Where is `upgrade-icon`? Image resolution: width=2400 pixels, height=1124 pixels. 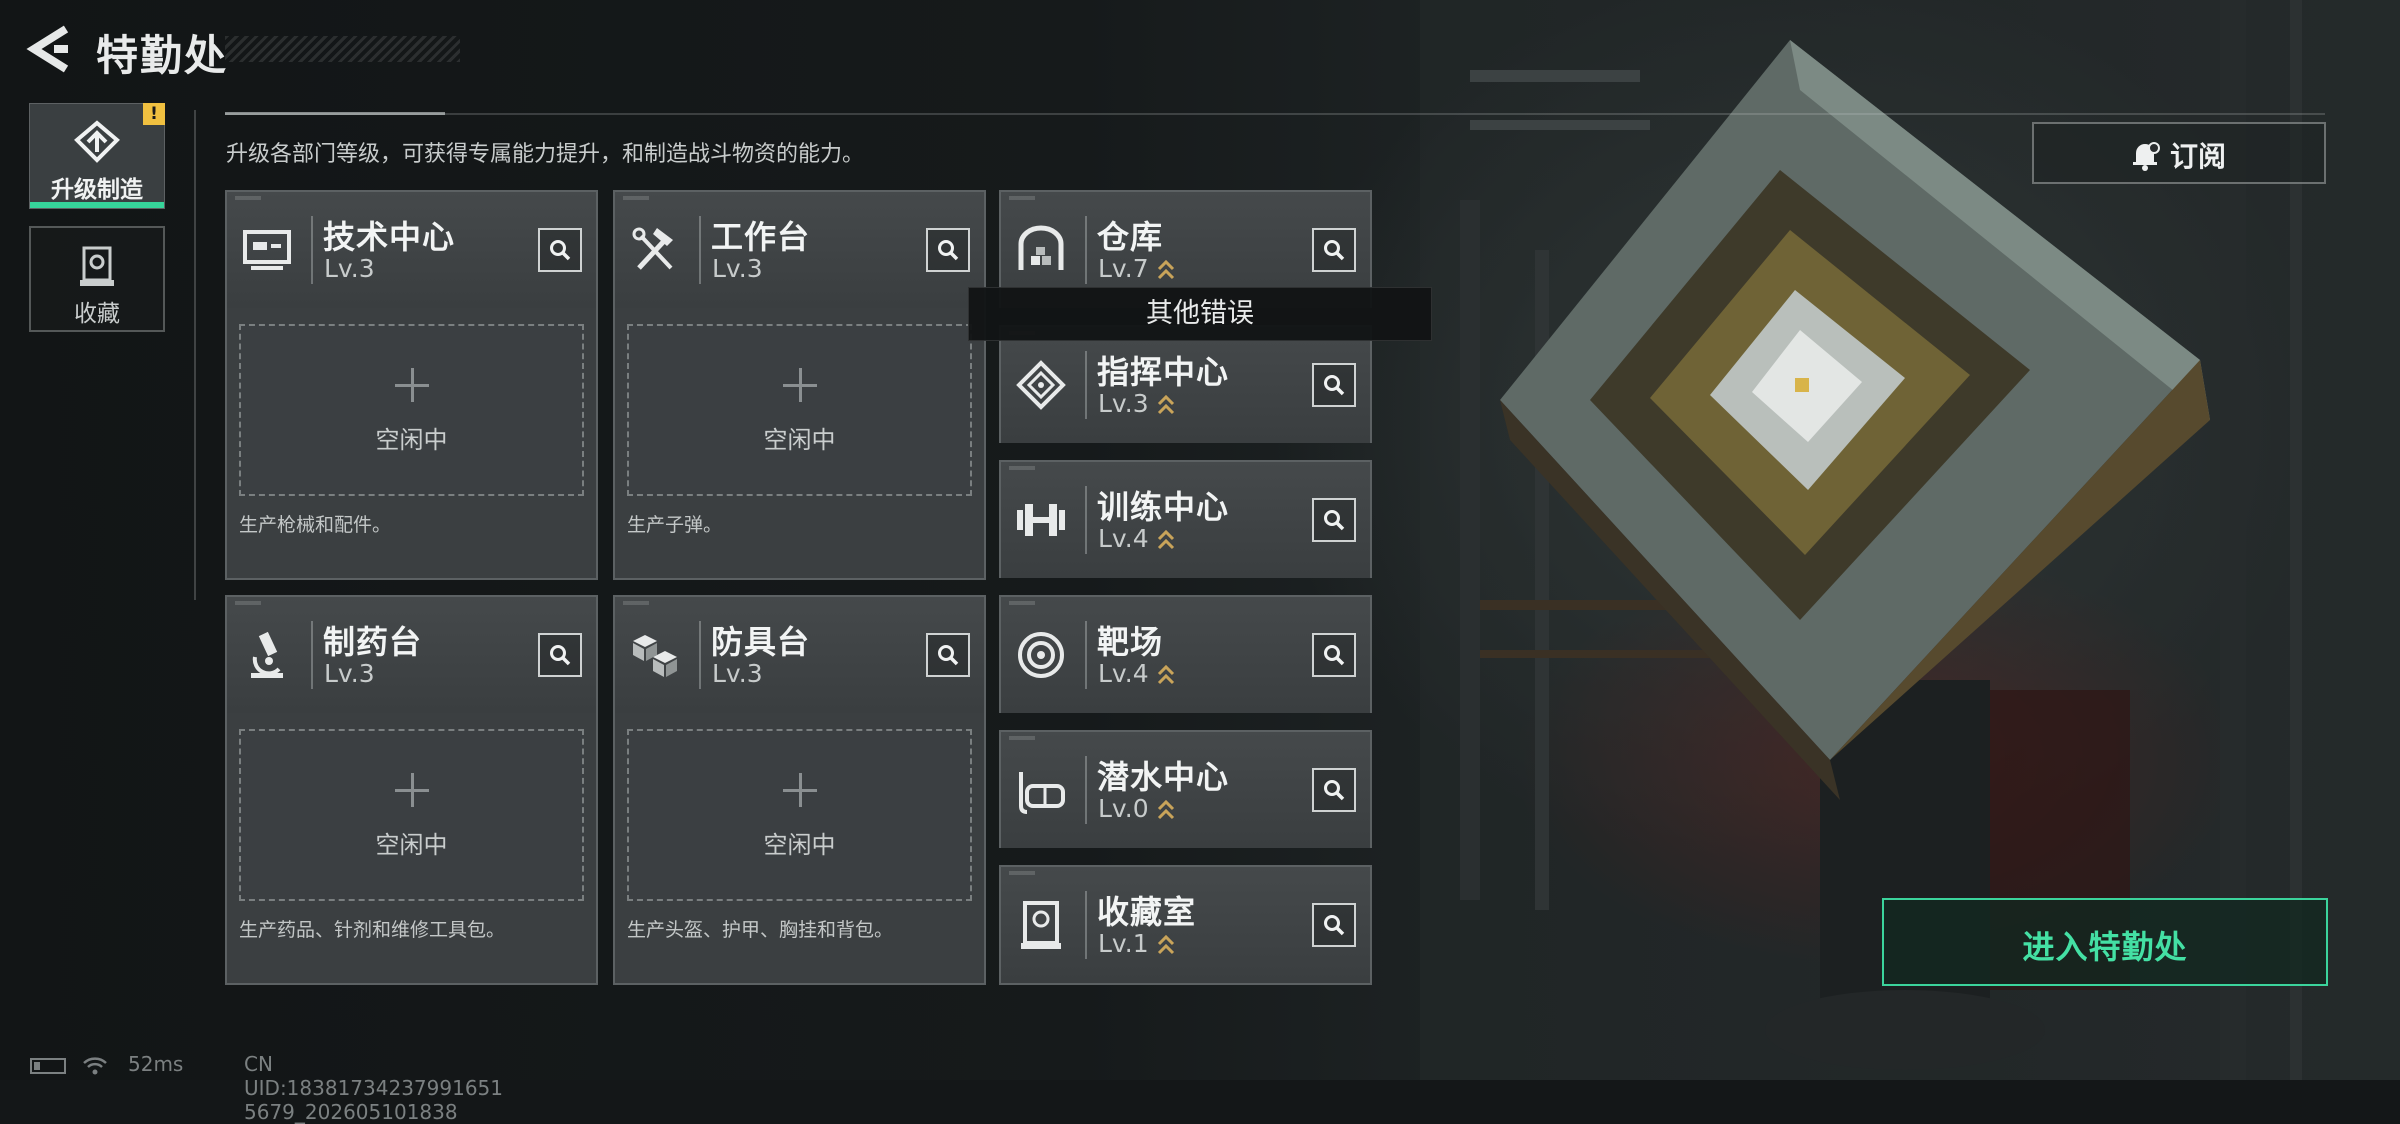 upgrade-icon is located at coordinates (97, 141).